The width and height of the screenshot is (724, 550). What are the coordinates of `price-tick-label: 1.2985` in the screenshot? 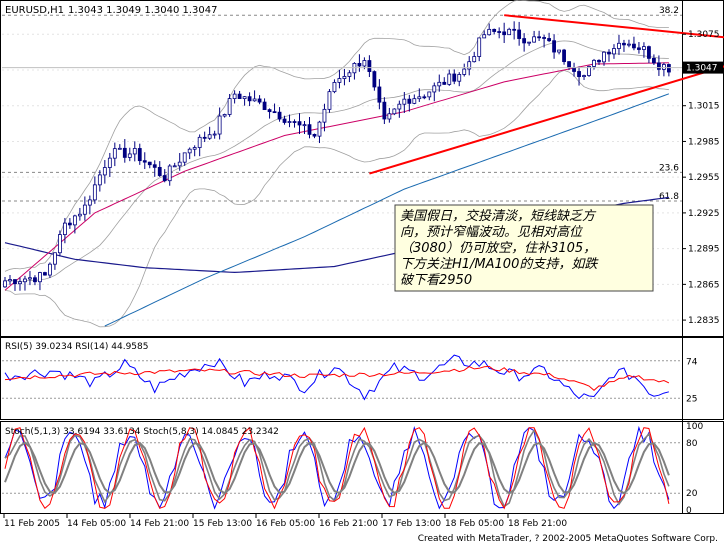 It's located at (704, 142).